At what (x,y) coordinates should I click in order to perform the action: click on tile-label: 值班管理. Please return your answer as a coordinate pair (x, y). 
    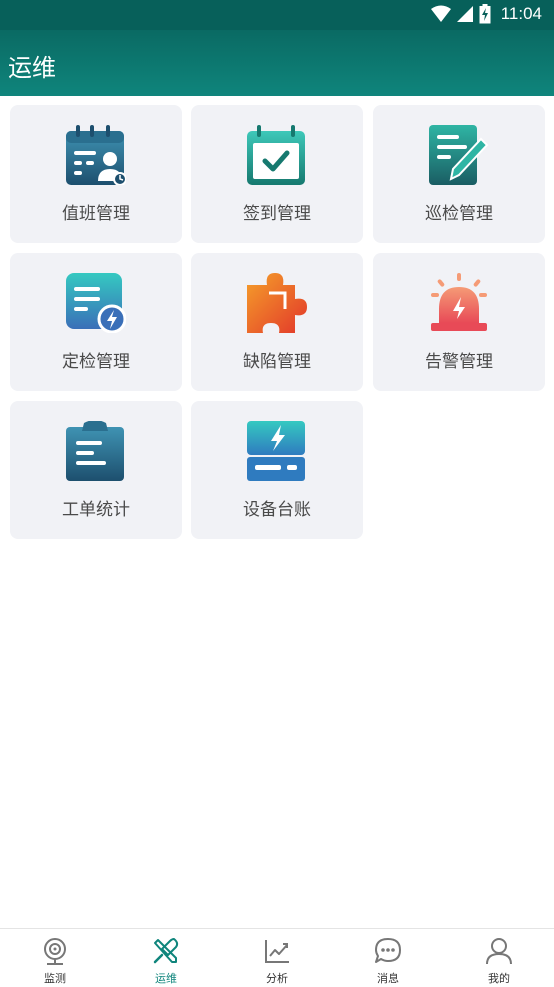
    Looking at the image, I should click on (96, 214).